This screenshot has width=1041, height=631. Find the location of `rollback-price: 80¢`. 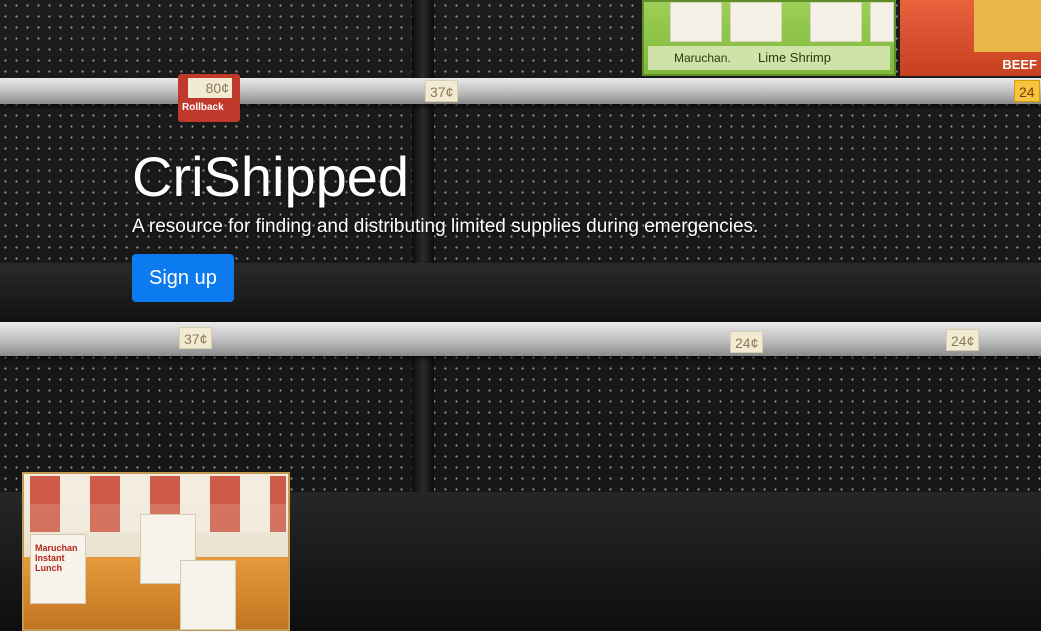

rollback-price: 80¢ is located at coordinates (210, 88).